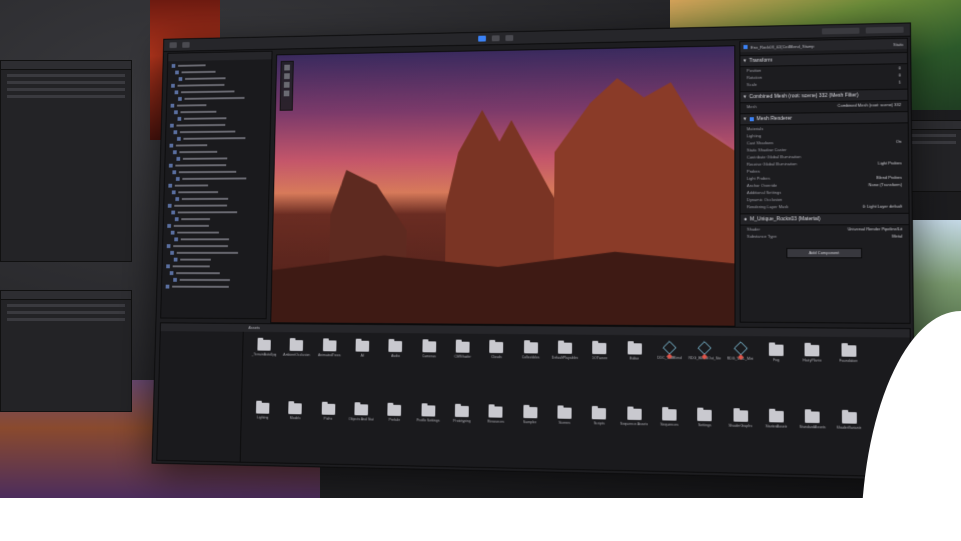  I want to click on asset-item: Resources, so click(495, 433).